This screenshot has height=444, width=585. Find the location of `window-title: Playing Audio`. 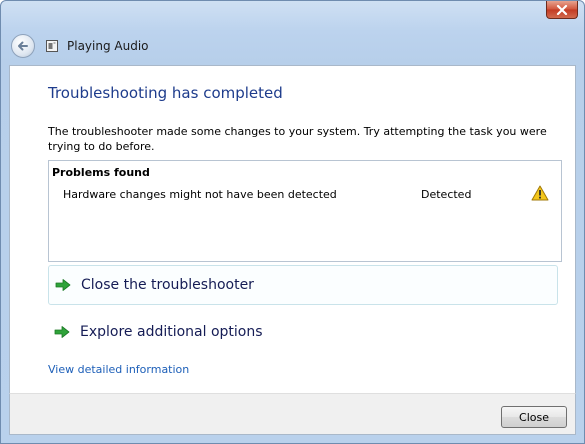

window-title: Playing Audio is located at coordinates (108, 46).